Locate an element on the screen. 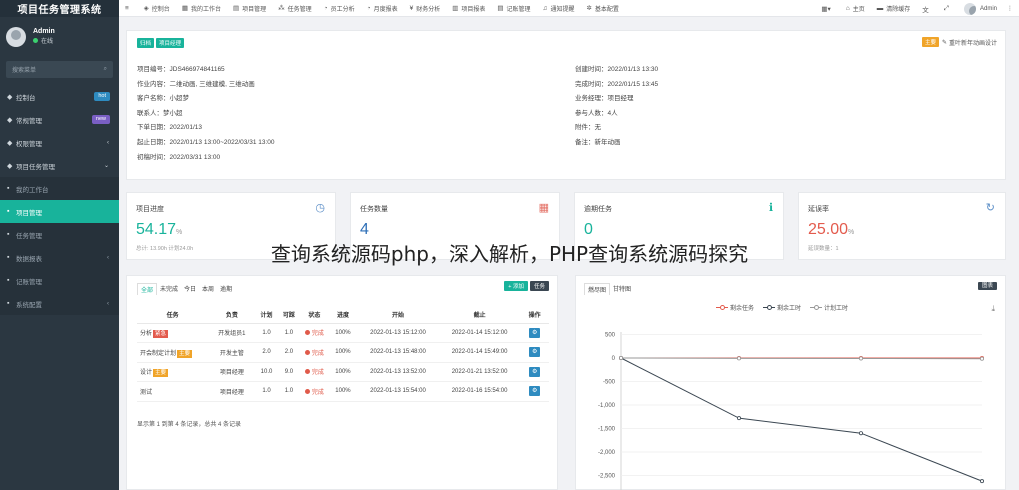  stat-title: 任务数量 is located at coordinates (374, 209).